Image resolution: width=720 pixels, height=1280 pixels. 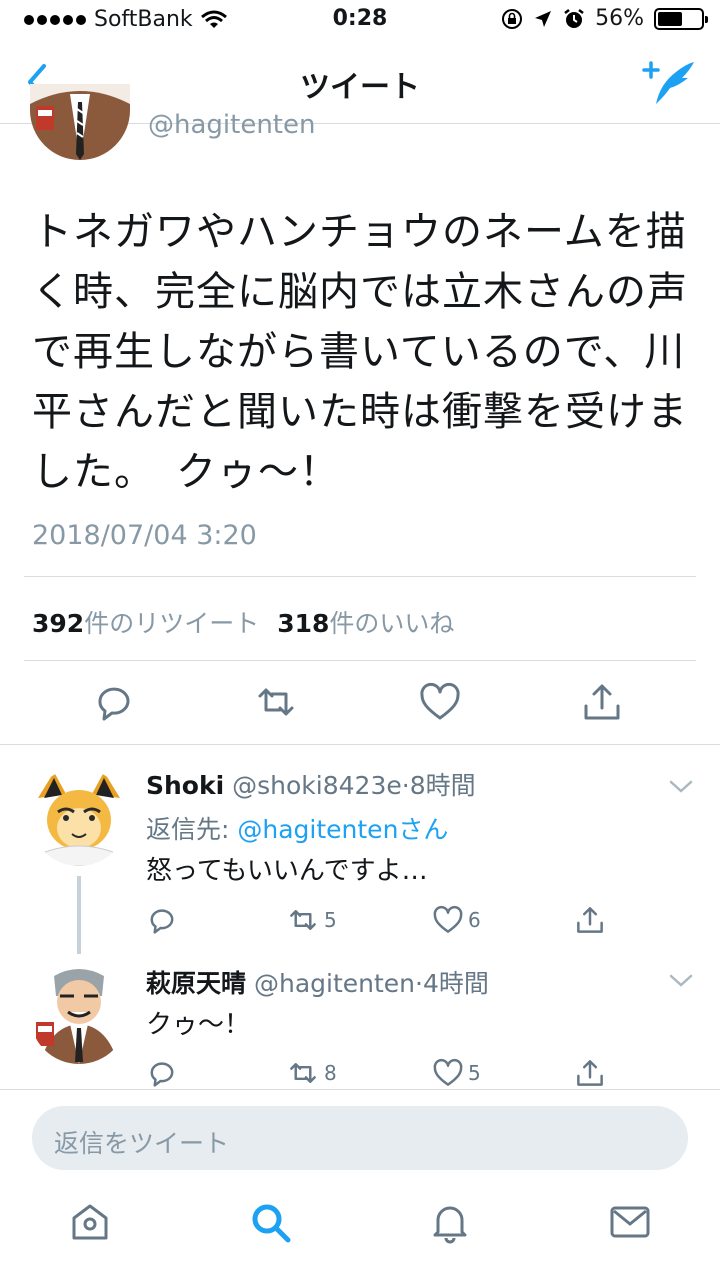 I want to click on like-count: 5, so click(x=474, y=1073).